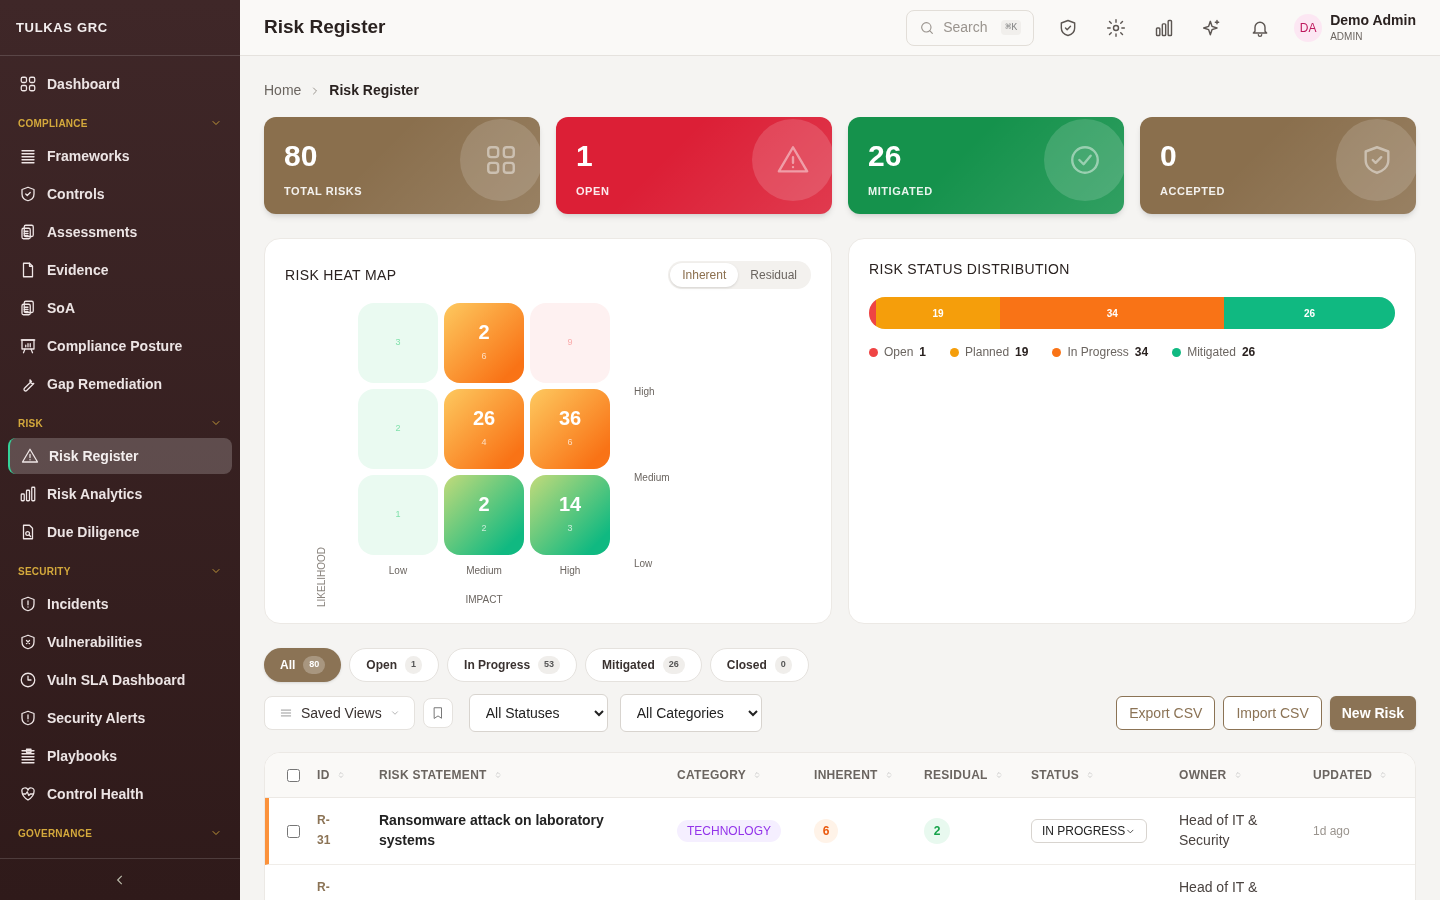 This screenshot has width=1440, height=900. Describe the element at coordinates (1085, 160) in the screenshot. I see `check-circle-icon` at that location.